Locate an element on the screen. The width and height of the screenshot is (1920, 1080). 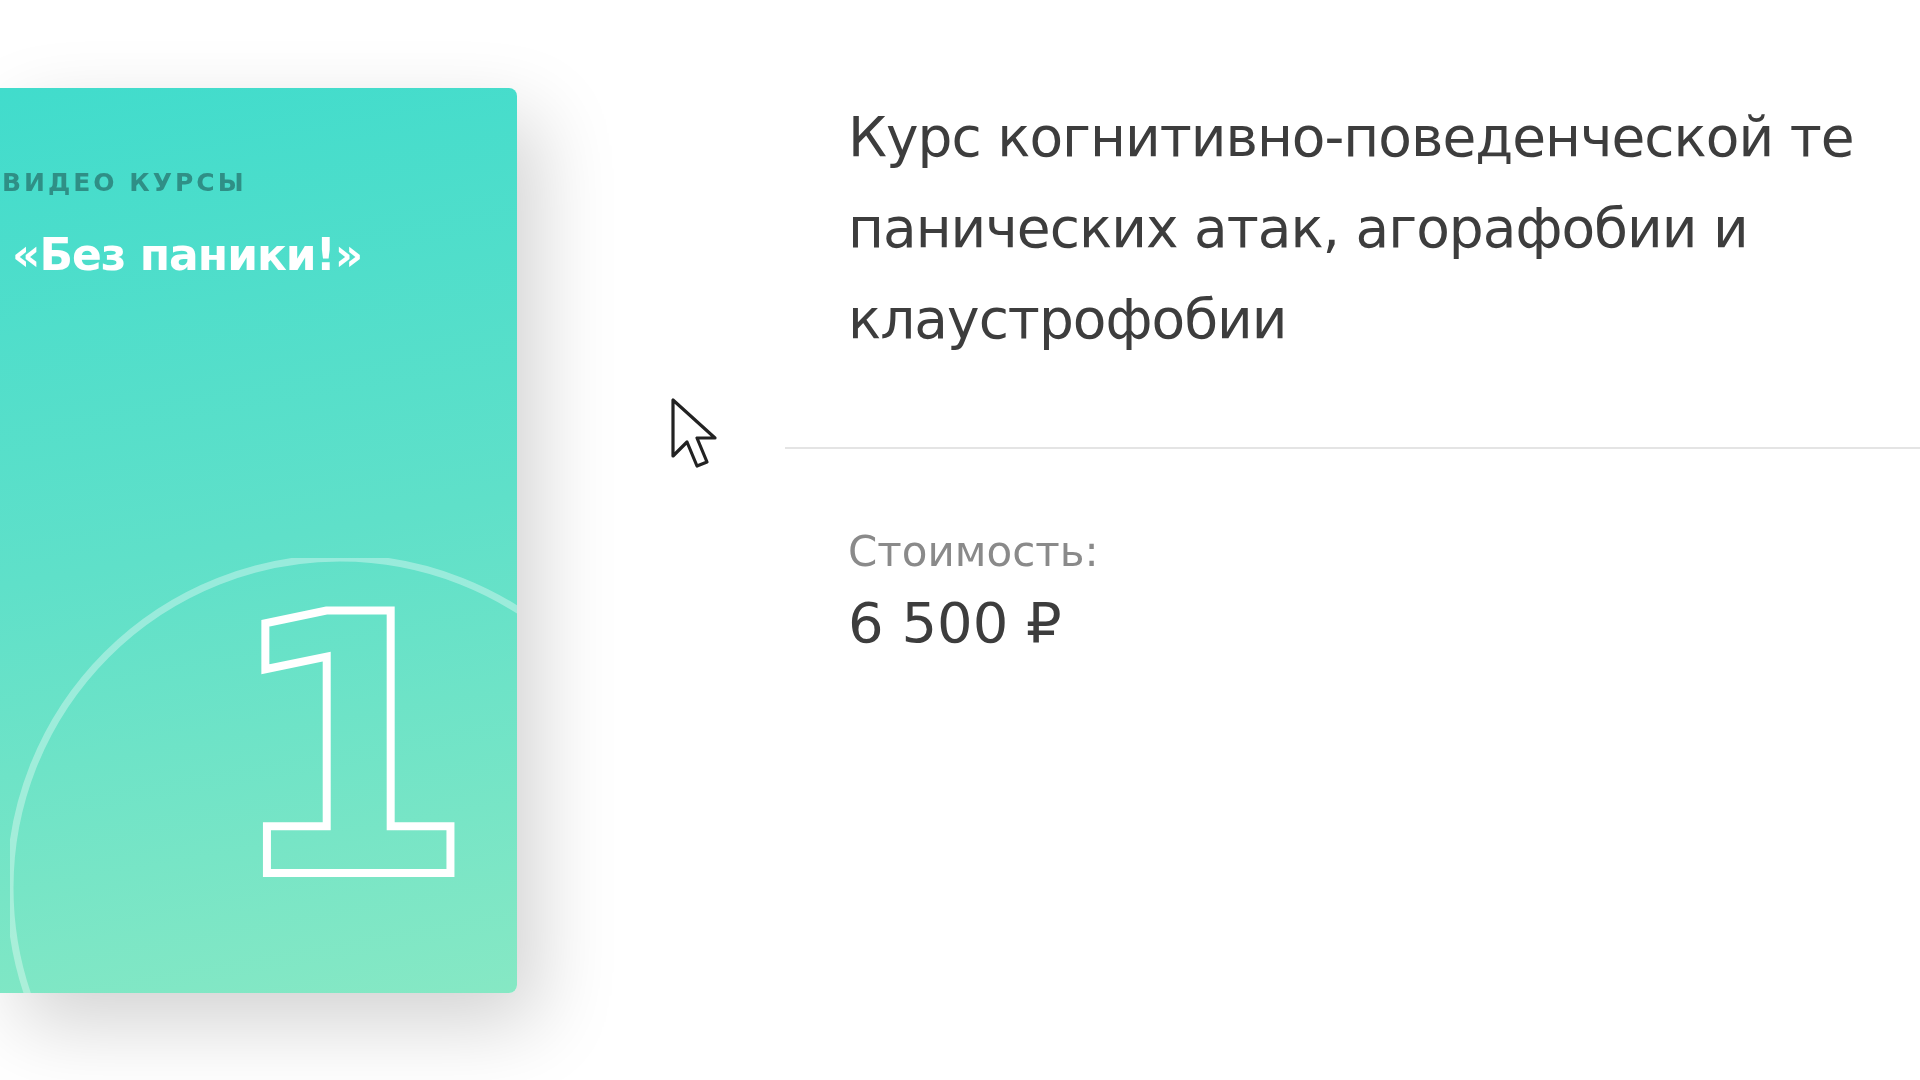
price-label: Стоимость: is located at coordinates (973, 551).